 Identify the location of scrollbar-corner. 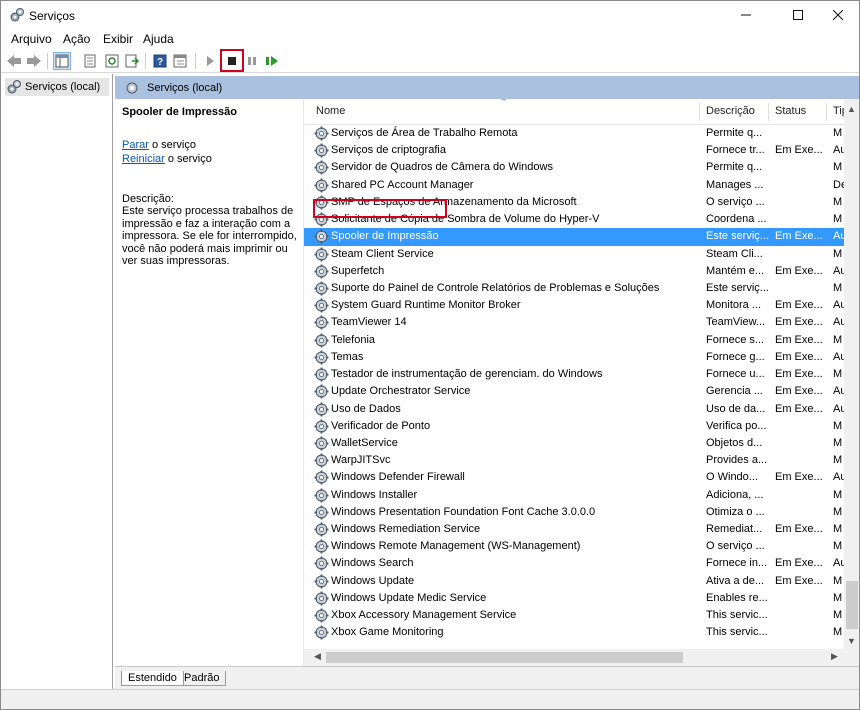
(851, 657).